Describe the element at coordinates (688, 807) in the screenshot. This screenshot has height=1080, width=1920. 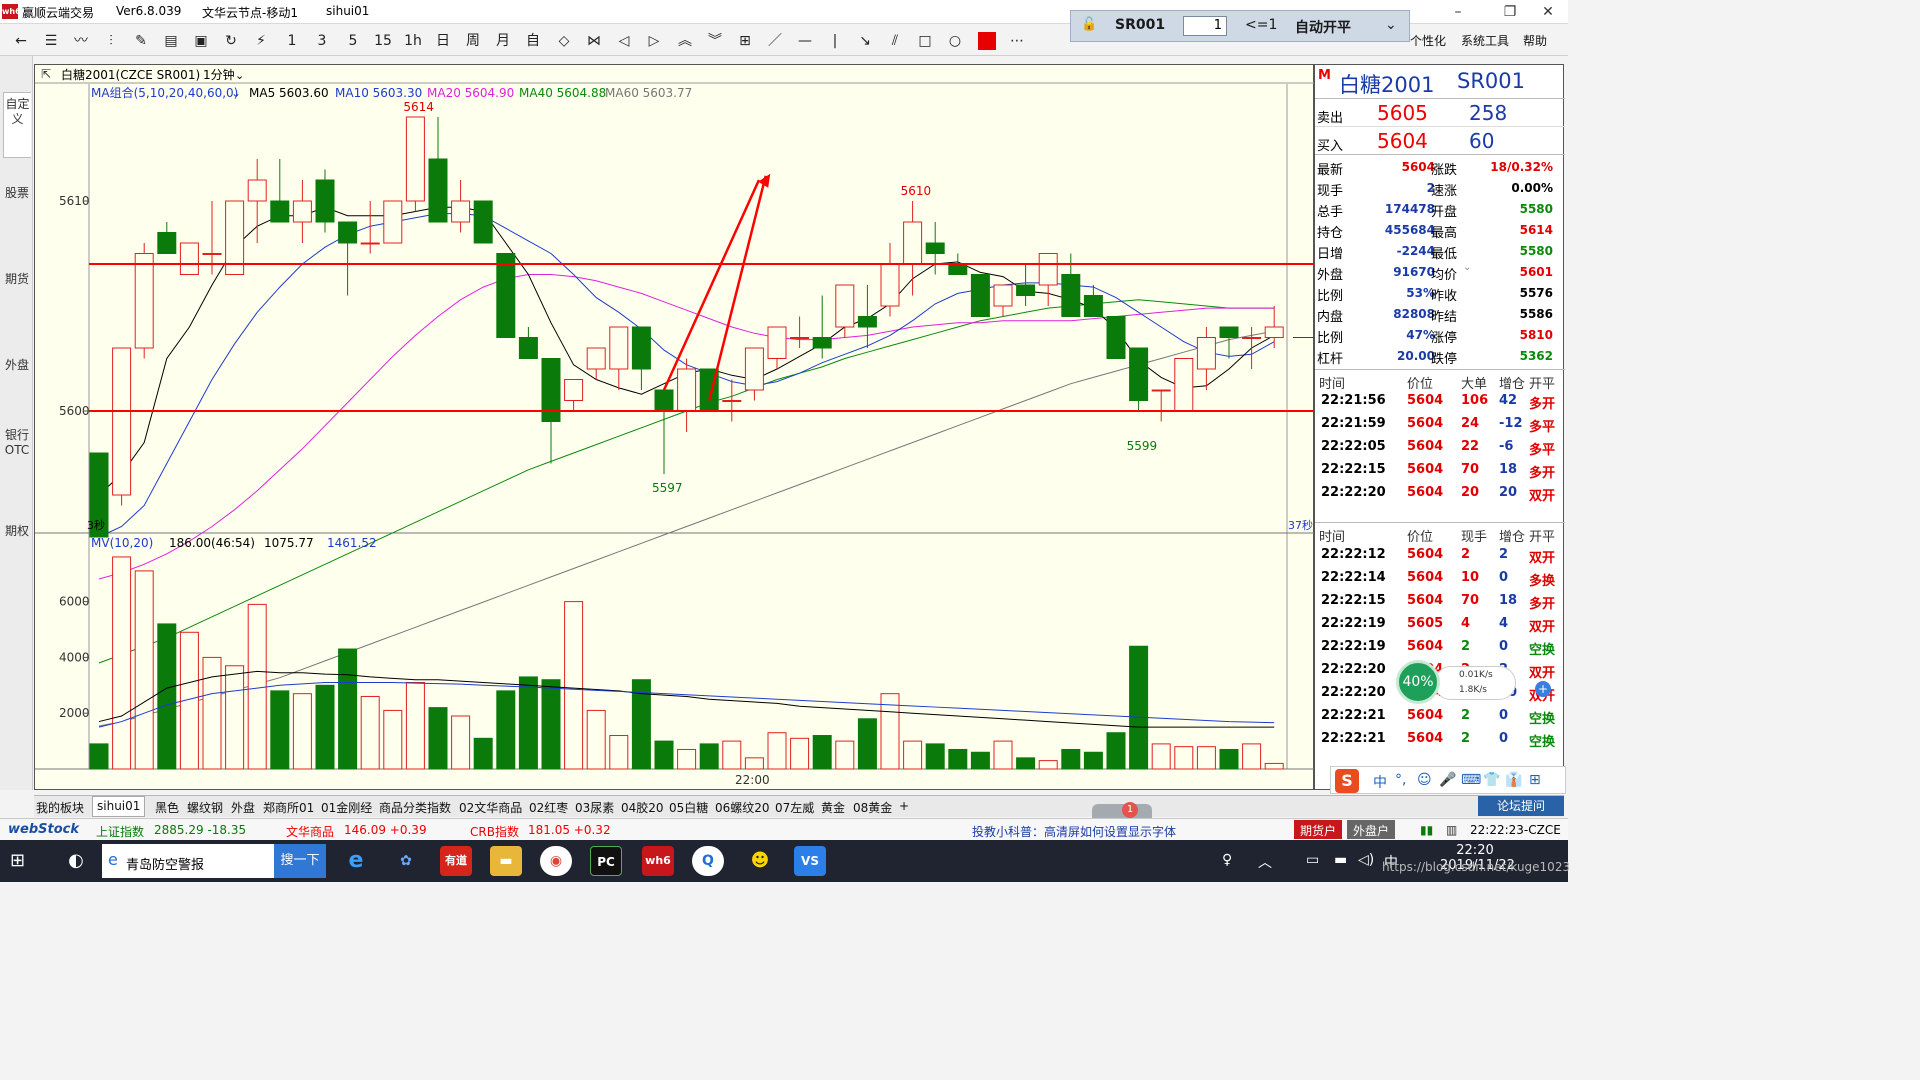
I see `watchlist-tab: 05白糖` at that location.